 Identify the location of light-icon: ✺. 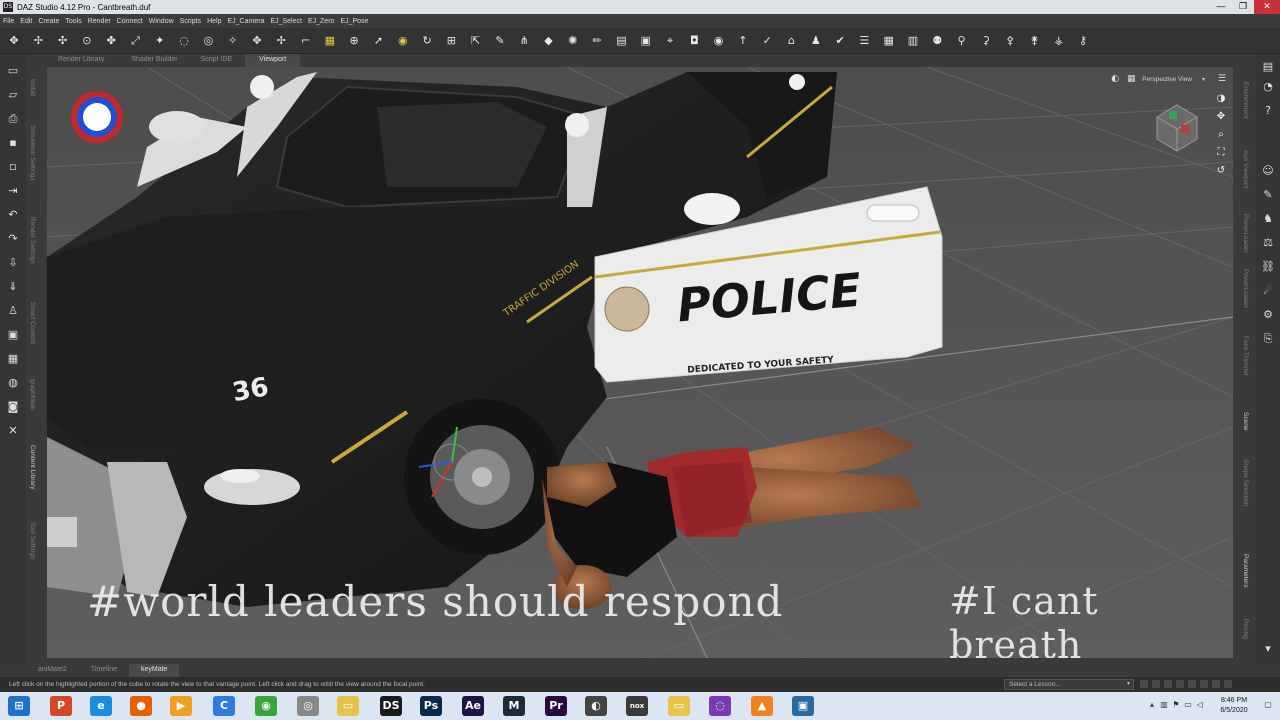
(573, 41).